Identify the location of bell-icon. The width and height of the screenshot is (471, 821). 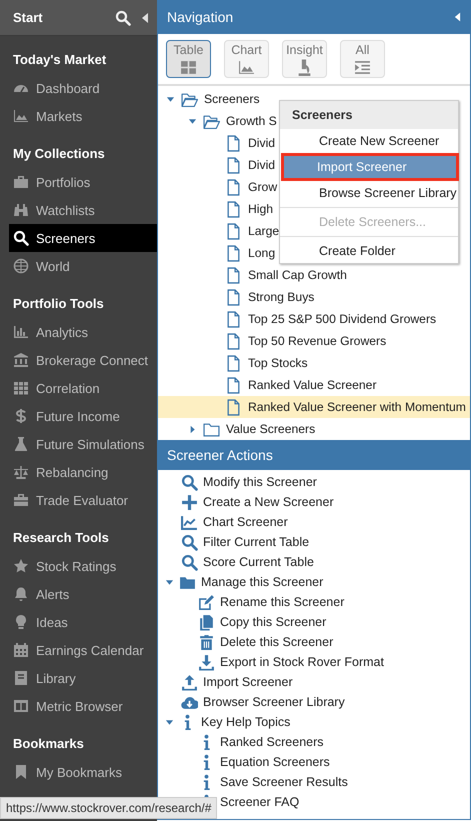
(21, 594).